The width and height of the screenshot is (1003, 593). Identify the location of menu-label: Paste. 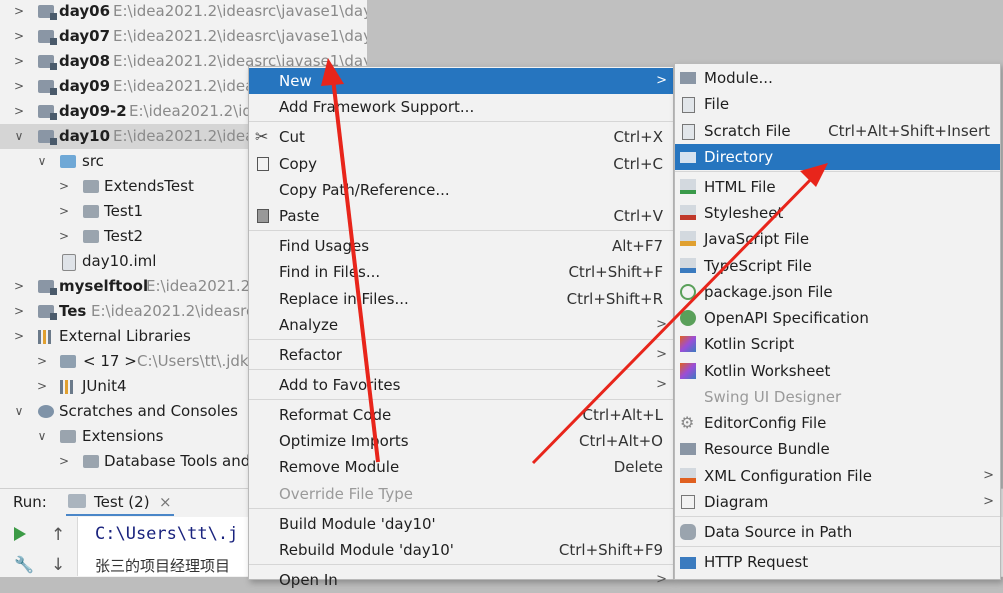
(299, 216).